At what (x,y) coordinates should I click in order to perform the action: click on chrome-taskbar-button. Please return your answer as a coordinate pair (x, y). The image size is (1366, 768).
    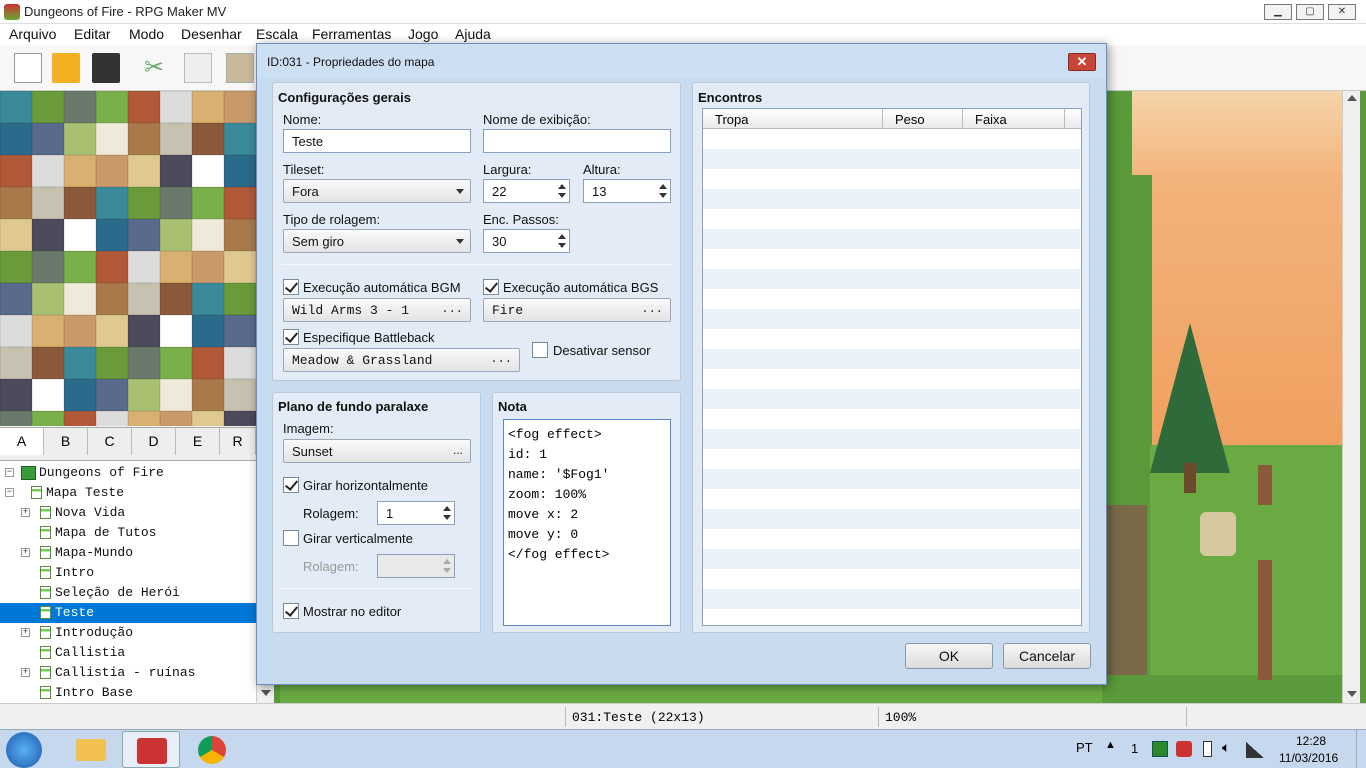
    Looking at the image, I should click on (213, 749).